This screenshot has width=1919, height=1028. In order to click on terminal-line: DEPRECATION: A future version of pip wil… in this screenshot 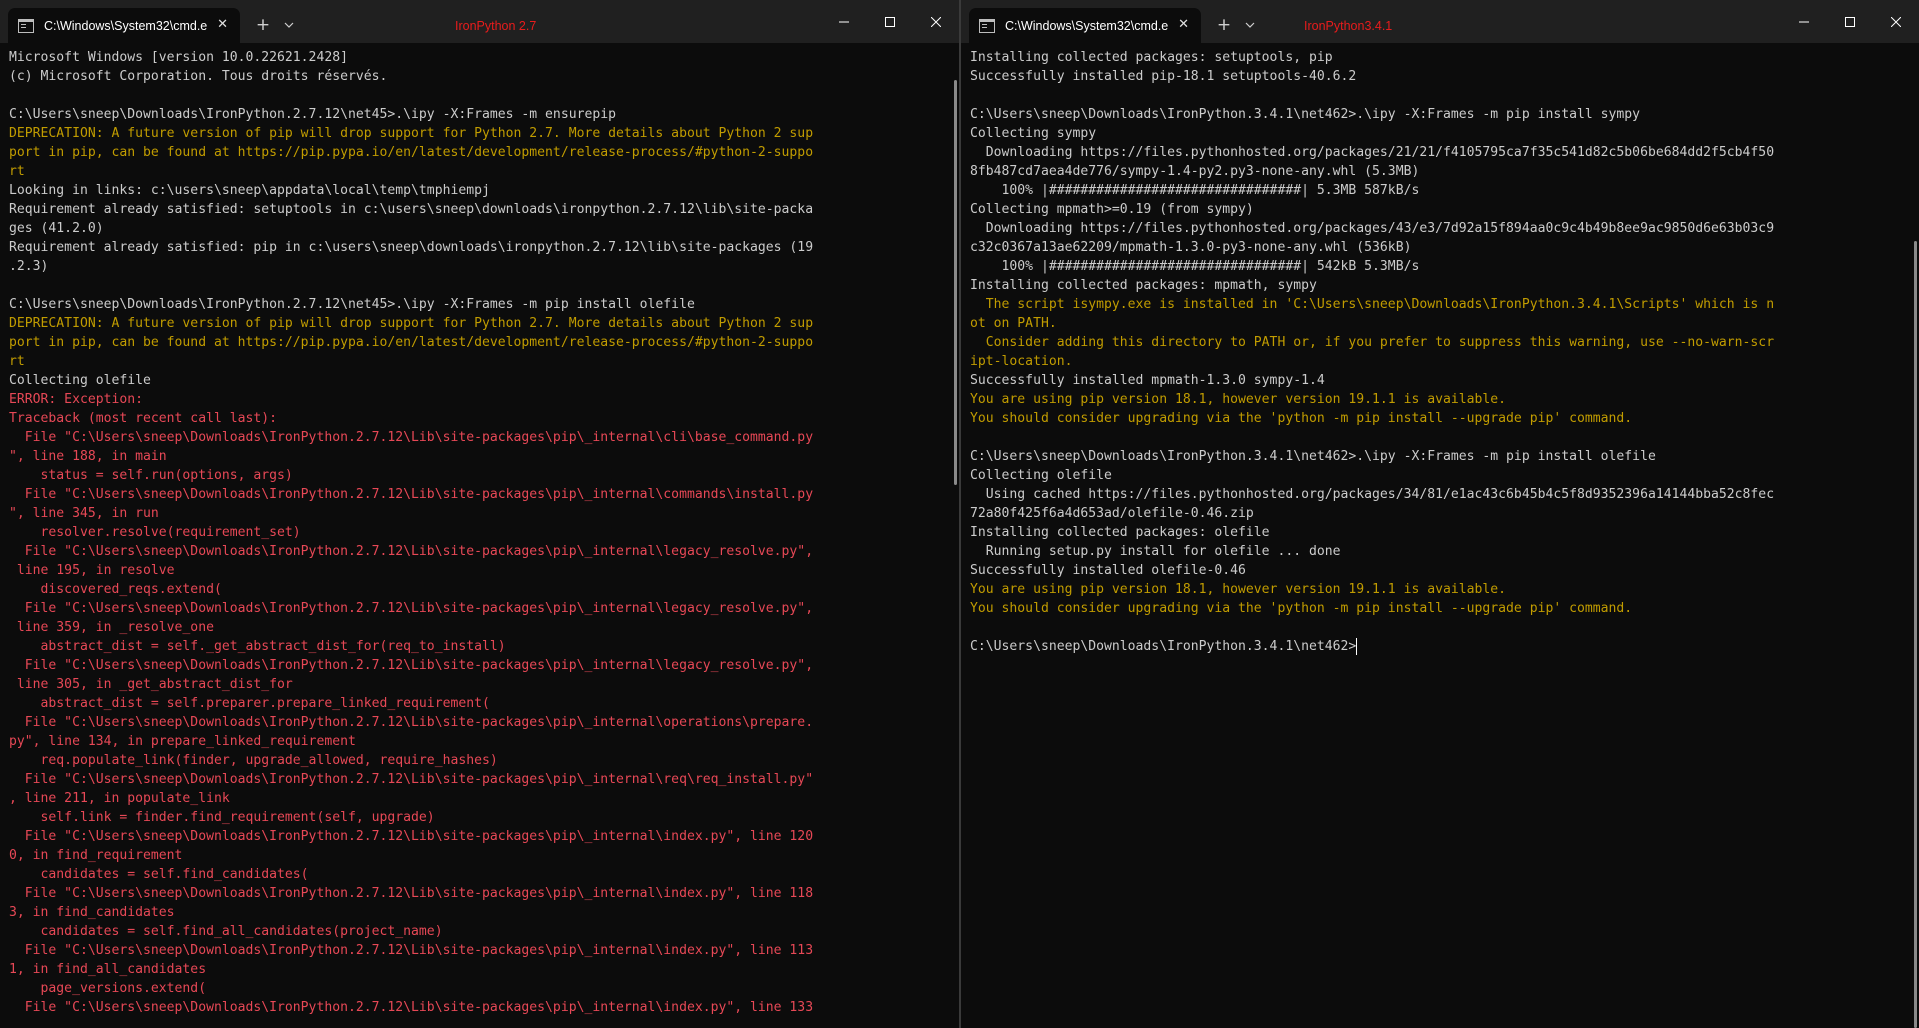, I will do `click(411, 323)`.